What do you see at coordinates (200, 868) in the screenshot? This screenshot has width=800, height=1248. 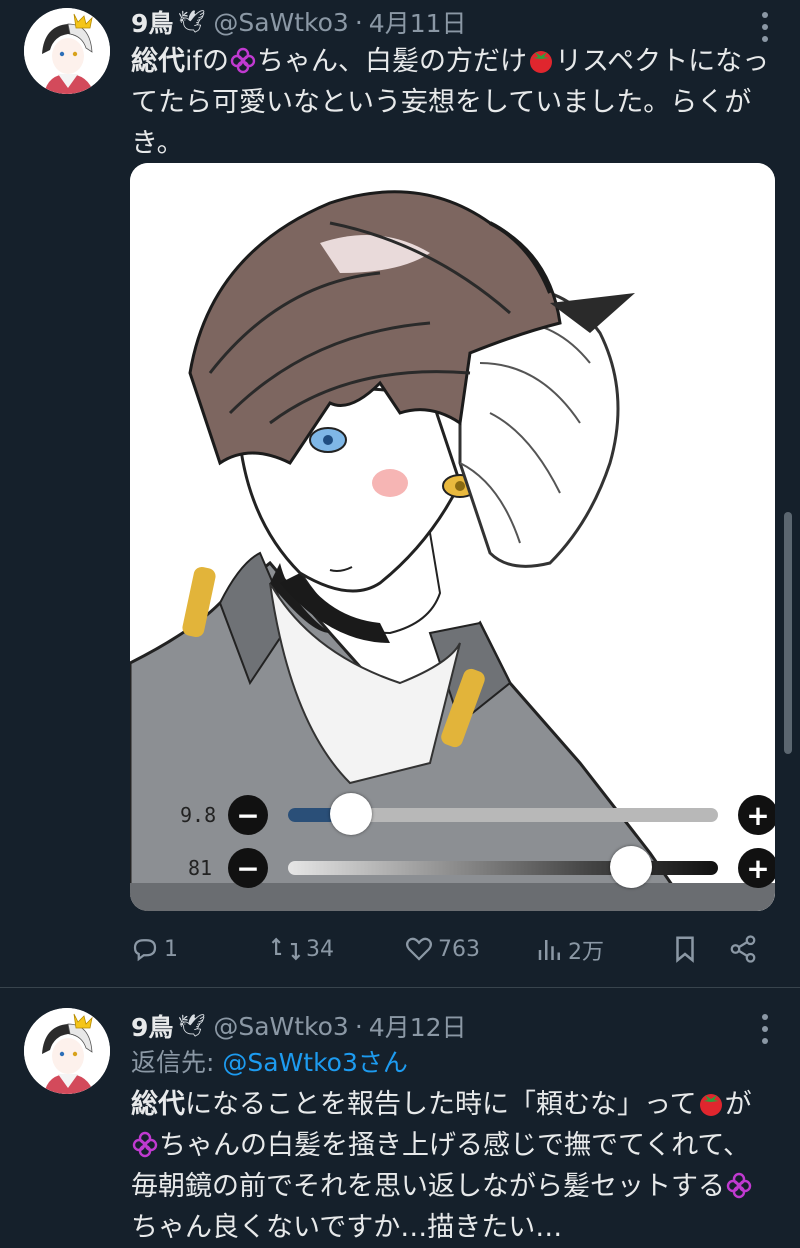 I see `slider-value-label: 81` at bounding box center [200, 868].